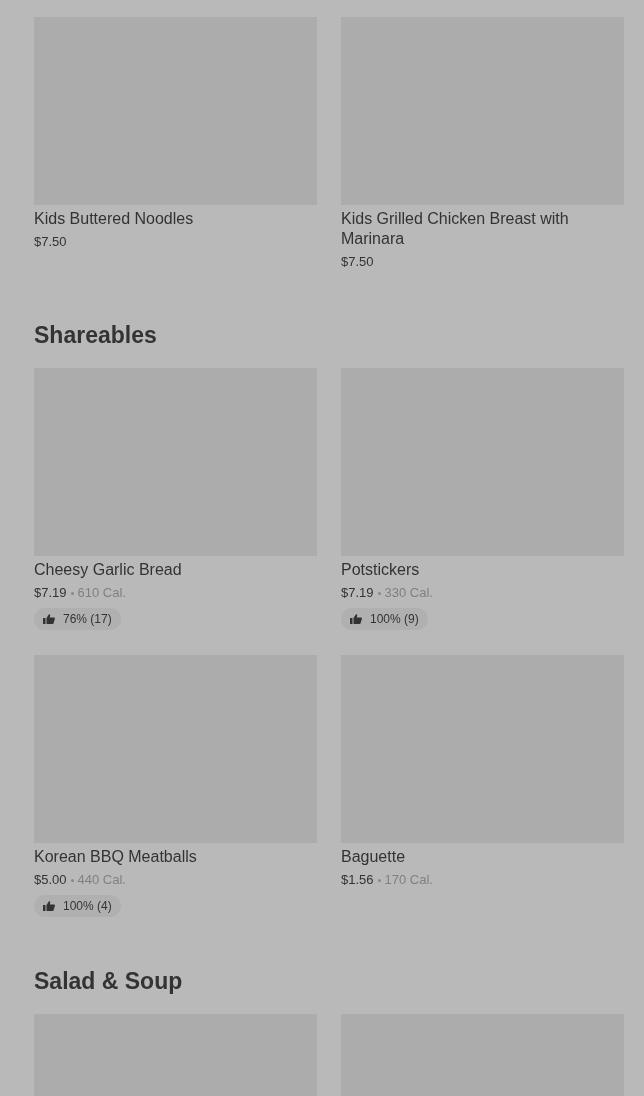 Image resolution: width=644 pixels, height=1096 pixels. Describe the element at coordinates (96, 335) in the screenshot. I see `section-heading: Shareables` at that location.